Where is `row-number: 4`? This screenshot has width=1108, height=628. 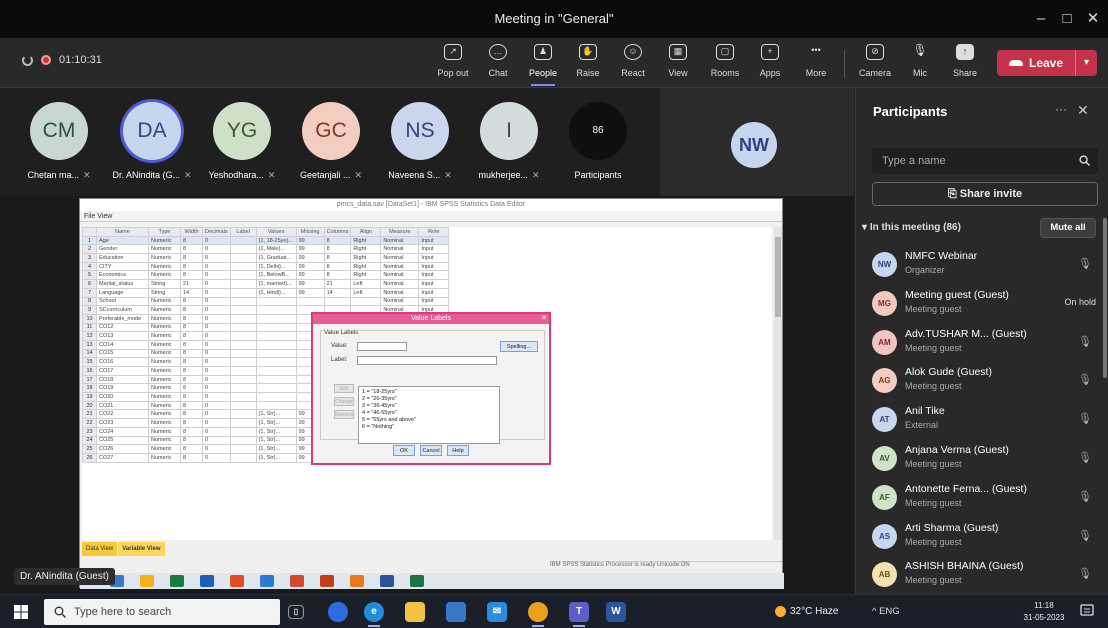
row-number: 4 is located at coordinates (89, 266).